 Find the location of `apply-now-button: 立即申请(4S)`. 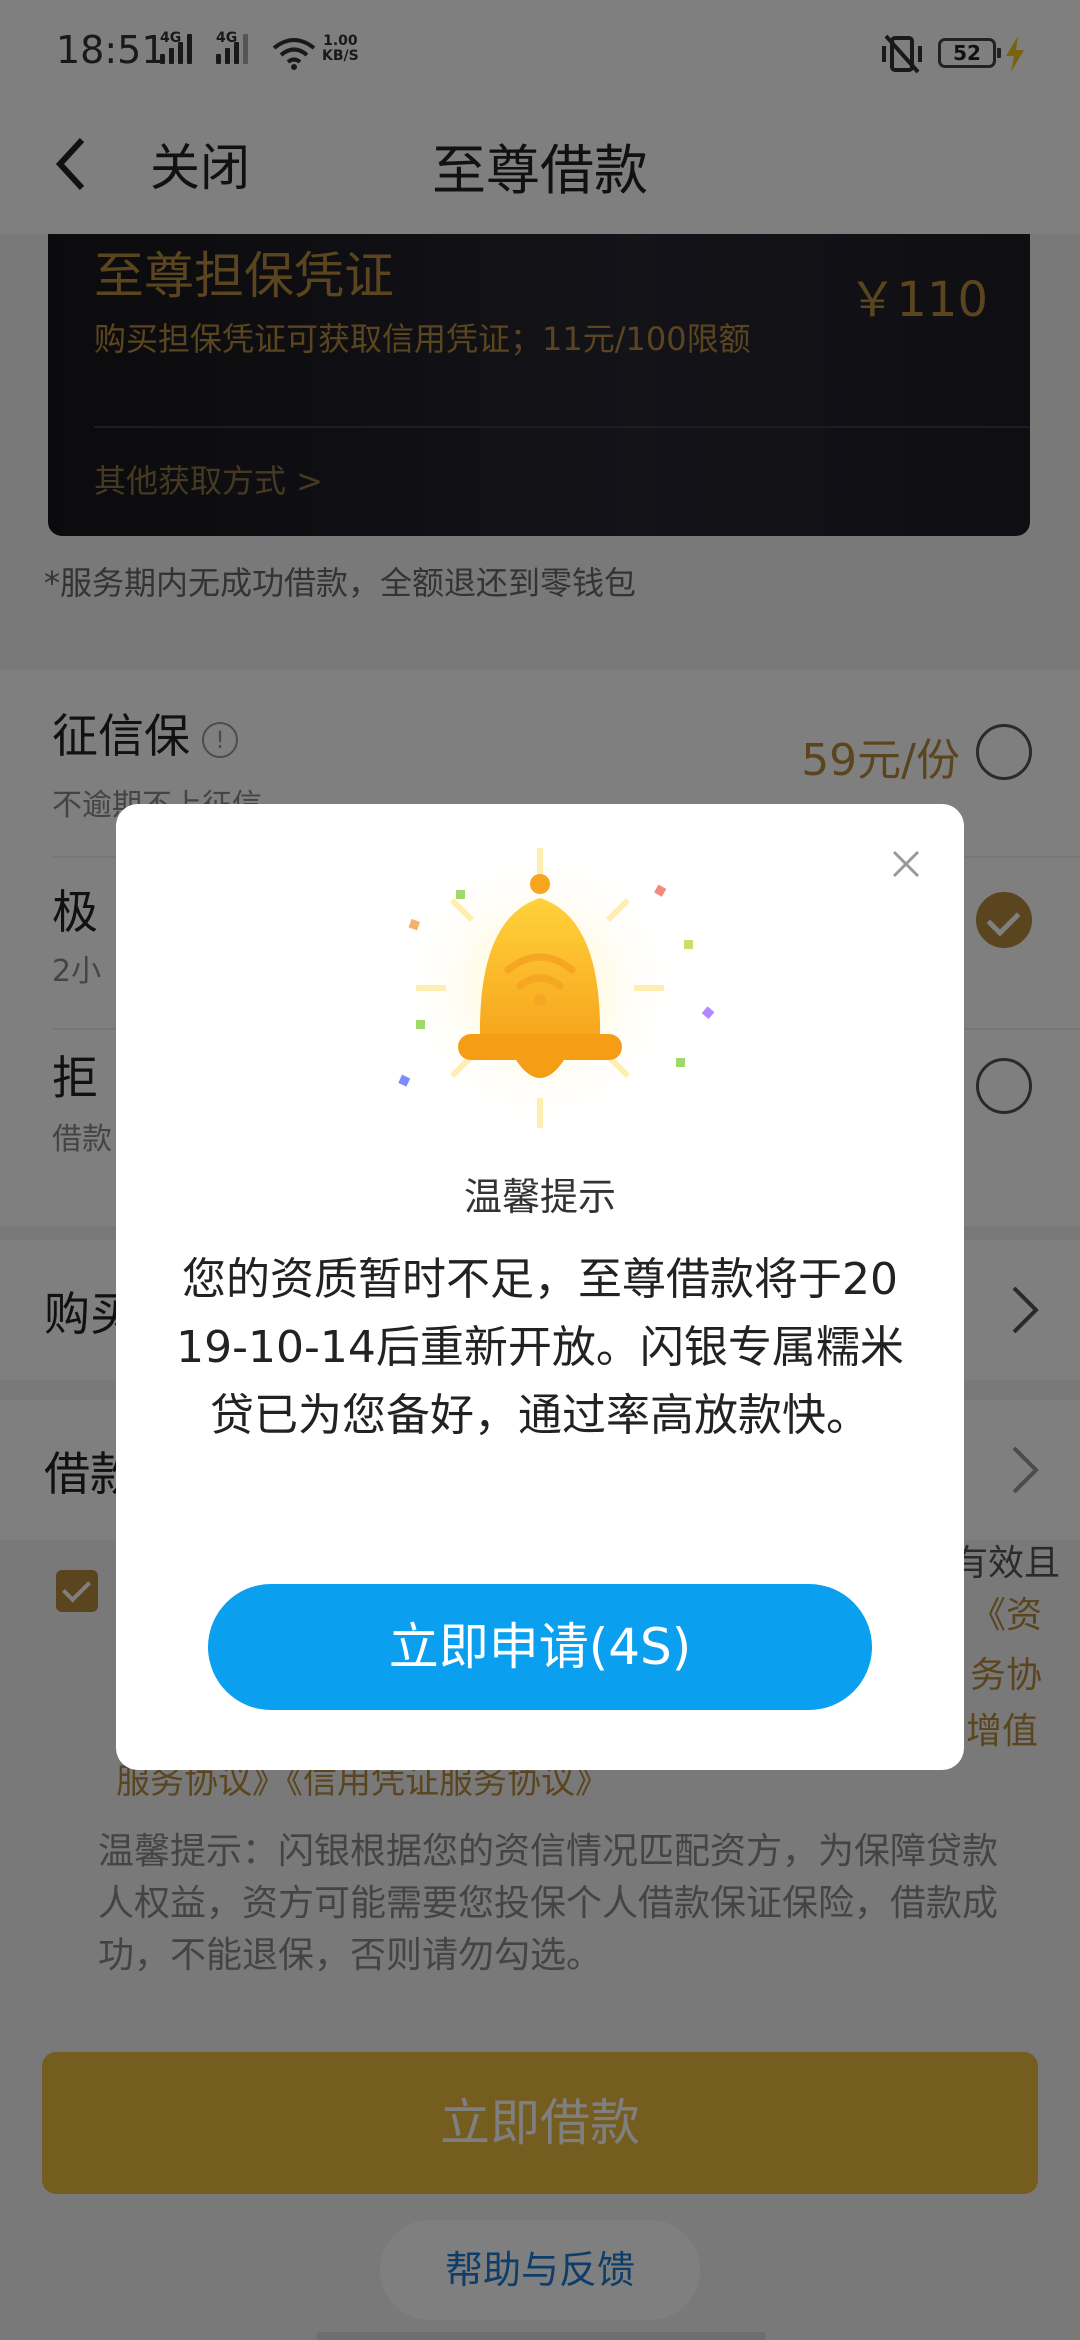

apply-now-button: 立即申请(4S) is located at coordinates (540, 1647).